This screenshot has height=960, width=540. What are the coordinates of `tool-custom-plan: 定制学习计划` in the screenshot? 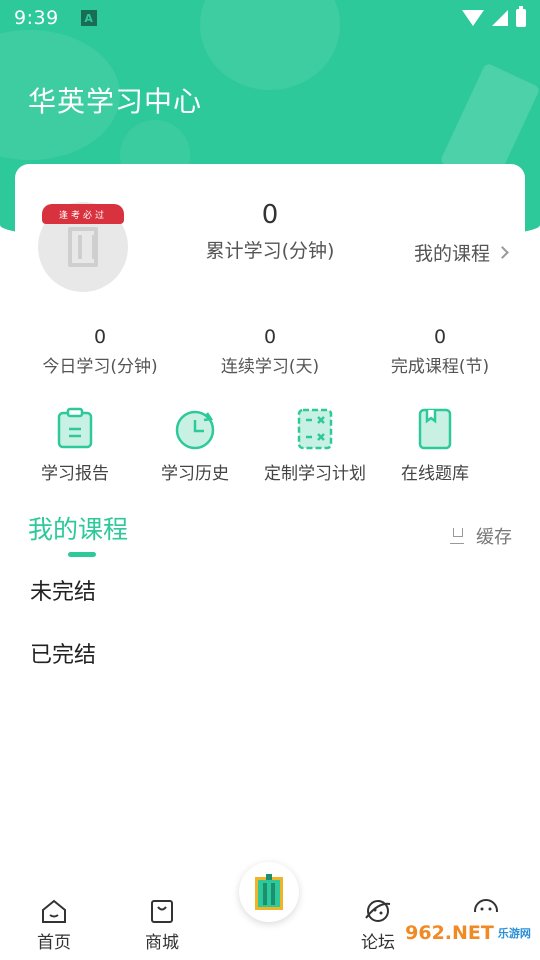 It's located at (315, 445).